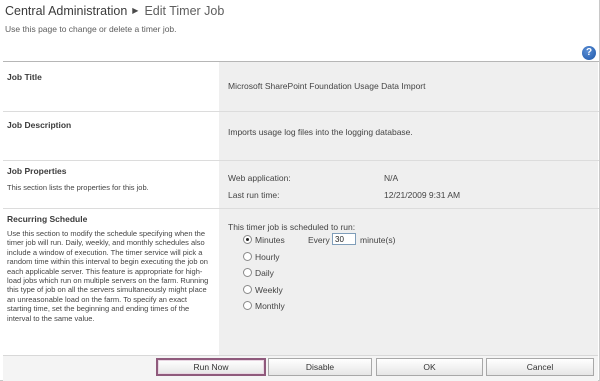 The width and height of the screenshot is (600, 381). What do you see at coordinates (320, 367) in the screenshot?
I see `disable-button: Disable` at bounding box center [320, 367].